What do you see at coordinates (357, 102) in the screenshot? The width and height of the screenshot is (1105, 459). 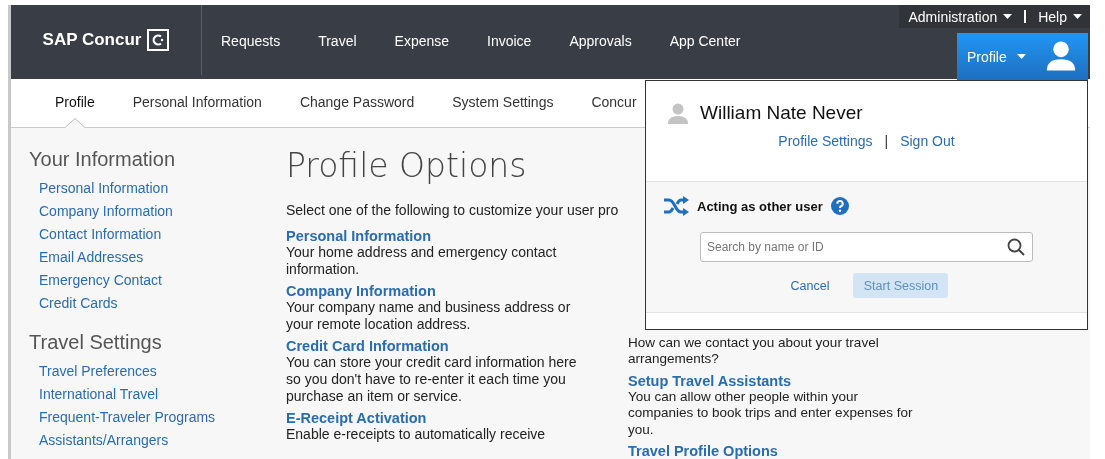 I see `subnav-tab: Change Password` at bounding box center [357, 102].